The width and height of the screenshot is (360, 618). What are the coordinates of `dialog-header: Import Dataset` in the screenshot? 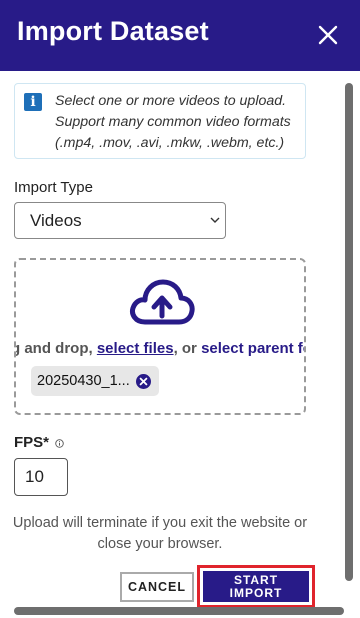 It's located at (180, 35).